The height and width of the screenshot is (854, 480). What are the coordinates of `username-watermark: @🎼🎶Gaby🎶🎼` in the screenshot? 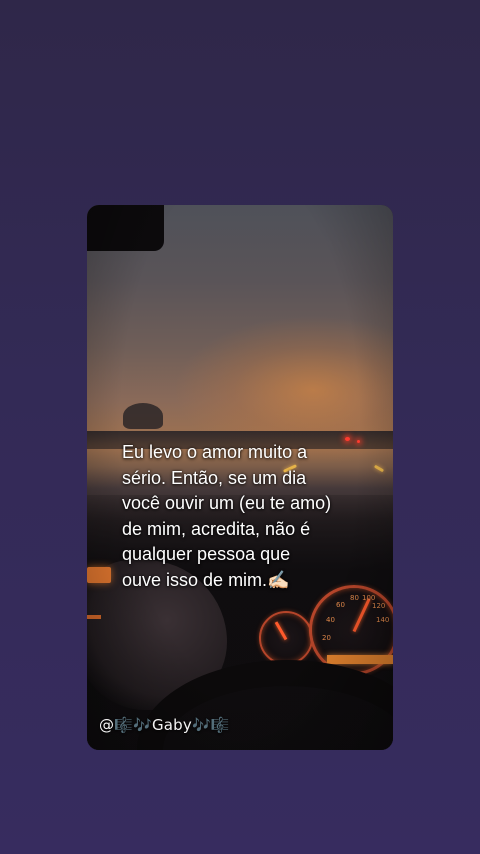 It's located at (164, 725).